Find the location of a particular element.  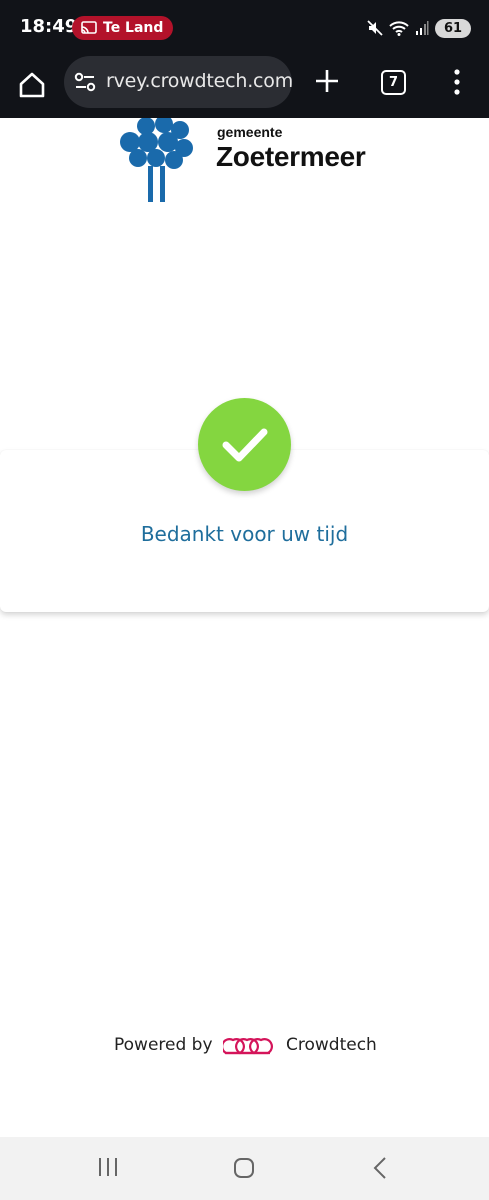

cast-label: Te Land is located at coordinates (133, 28).